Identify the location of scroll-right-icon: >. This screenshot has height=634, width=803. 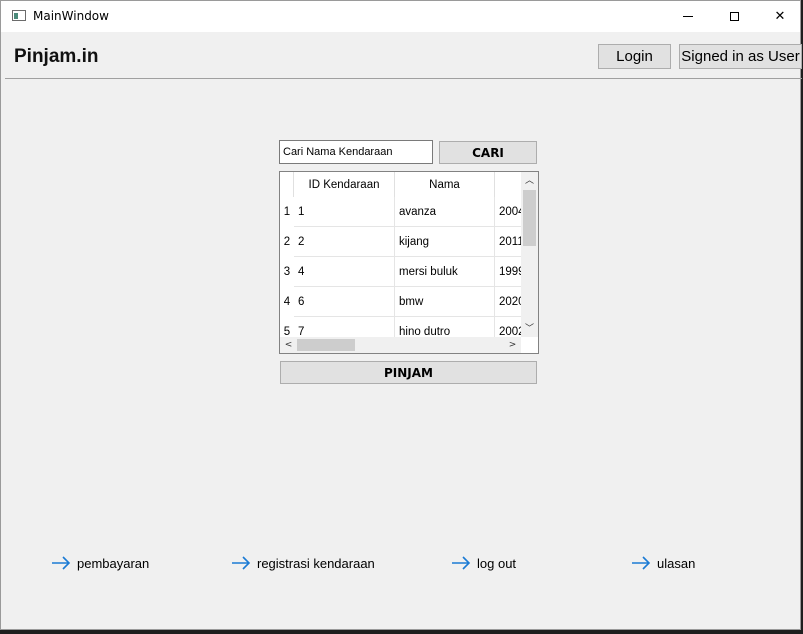
(512, 344).